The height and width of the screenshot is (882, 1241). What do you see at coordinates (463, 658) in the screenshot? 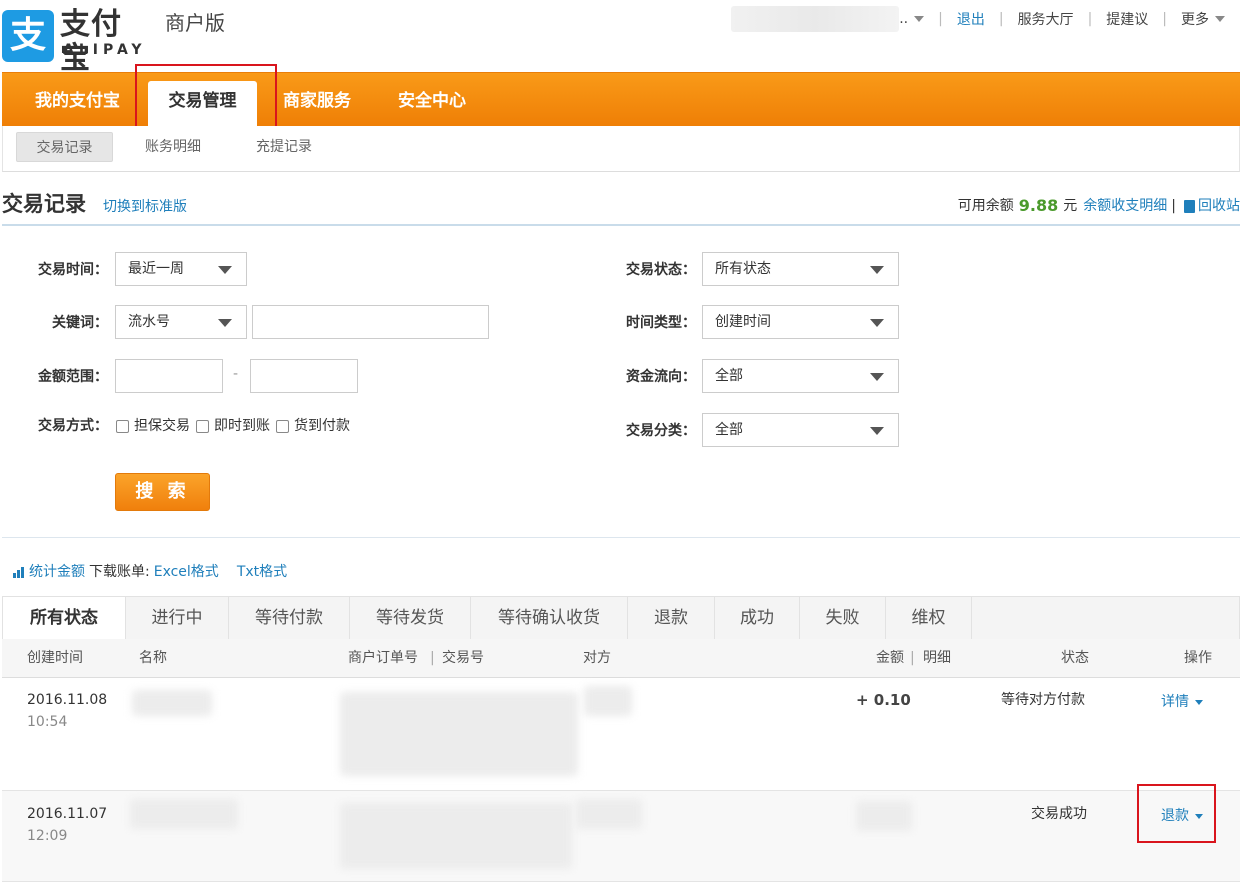
I see `col-trade-no: 交易号` at bounding box center [463, 658].